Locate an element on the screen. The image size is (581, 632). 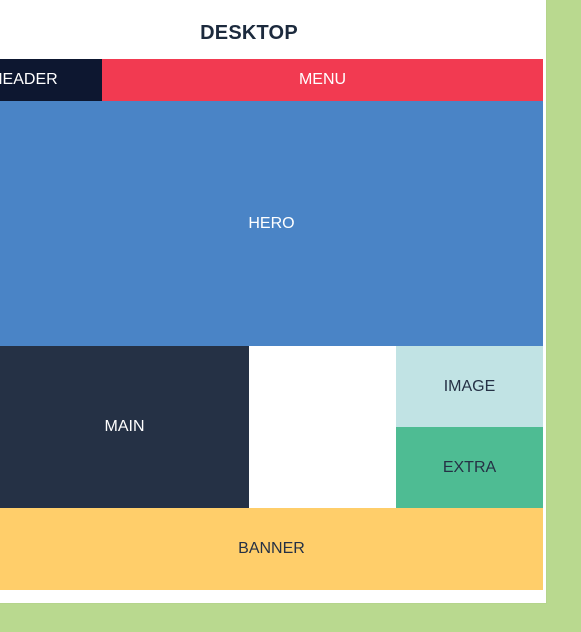
menu-label: MENU is located at coordinates (322, 79).